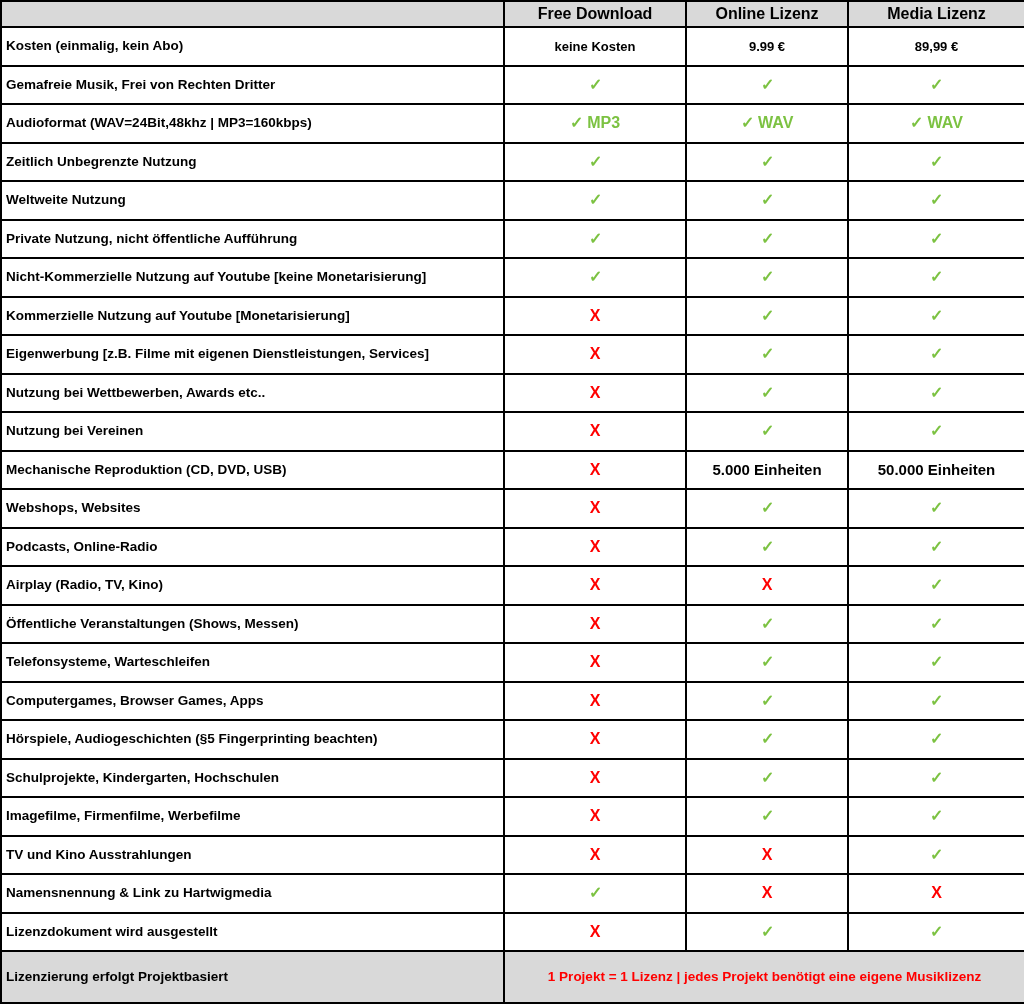 Image resolution: width=1024 pixels, height=1004 pixels. Describe the element at coordinates (252, 700) in the screenshot. I see `row-label: Computergames, Browser Games, Apps` at that location.